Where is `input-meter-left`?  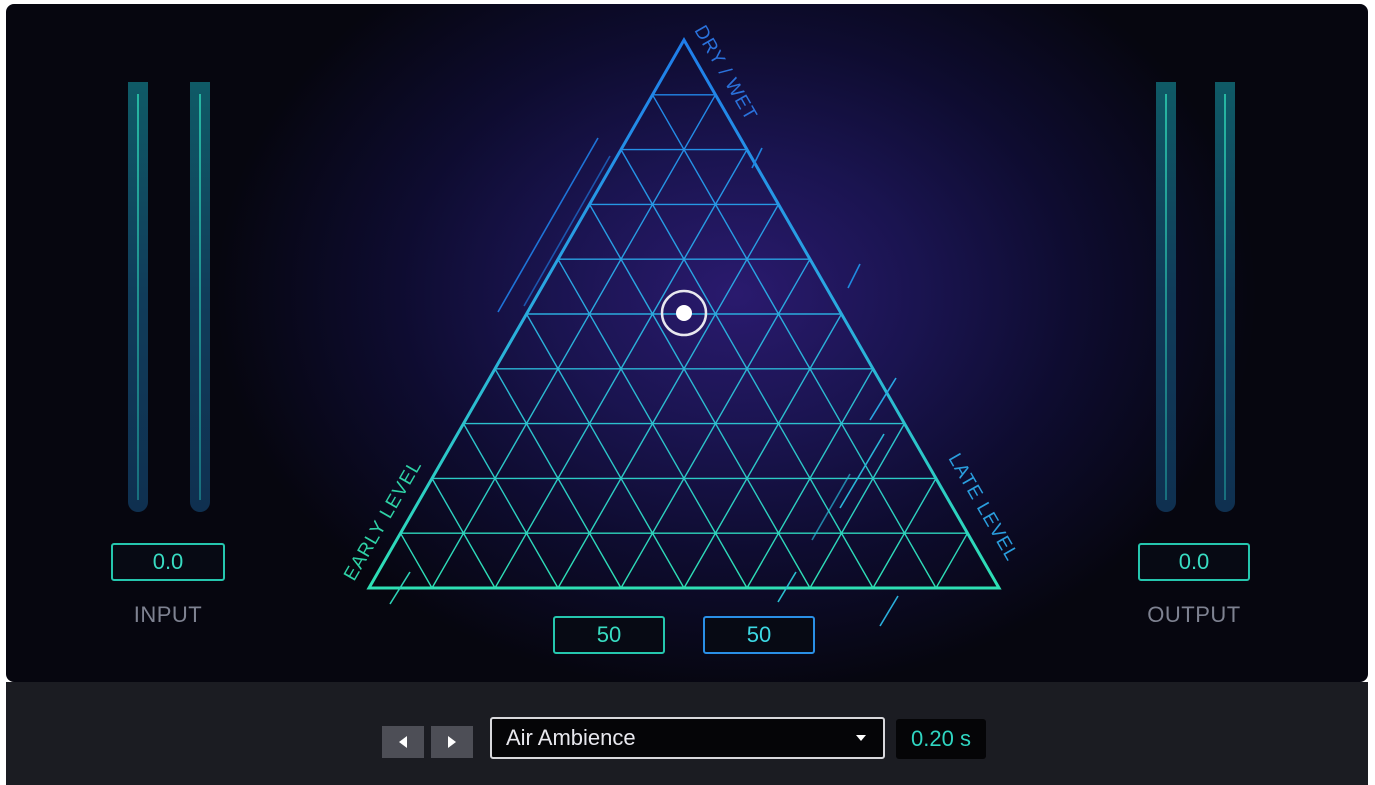 input-meter-left is located at coordinates (138, 297).